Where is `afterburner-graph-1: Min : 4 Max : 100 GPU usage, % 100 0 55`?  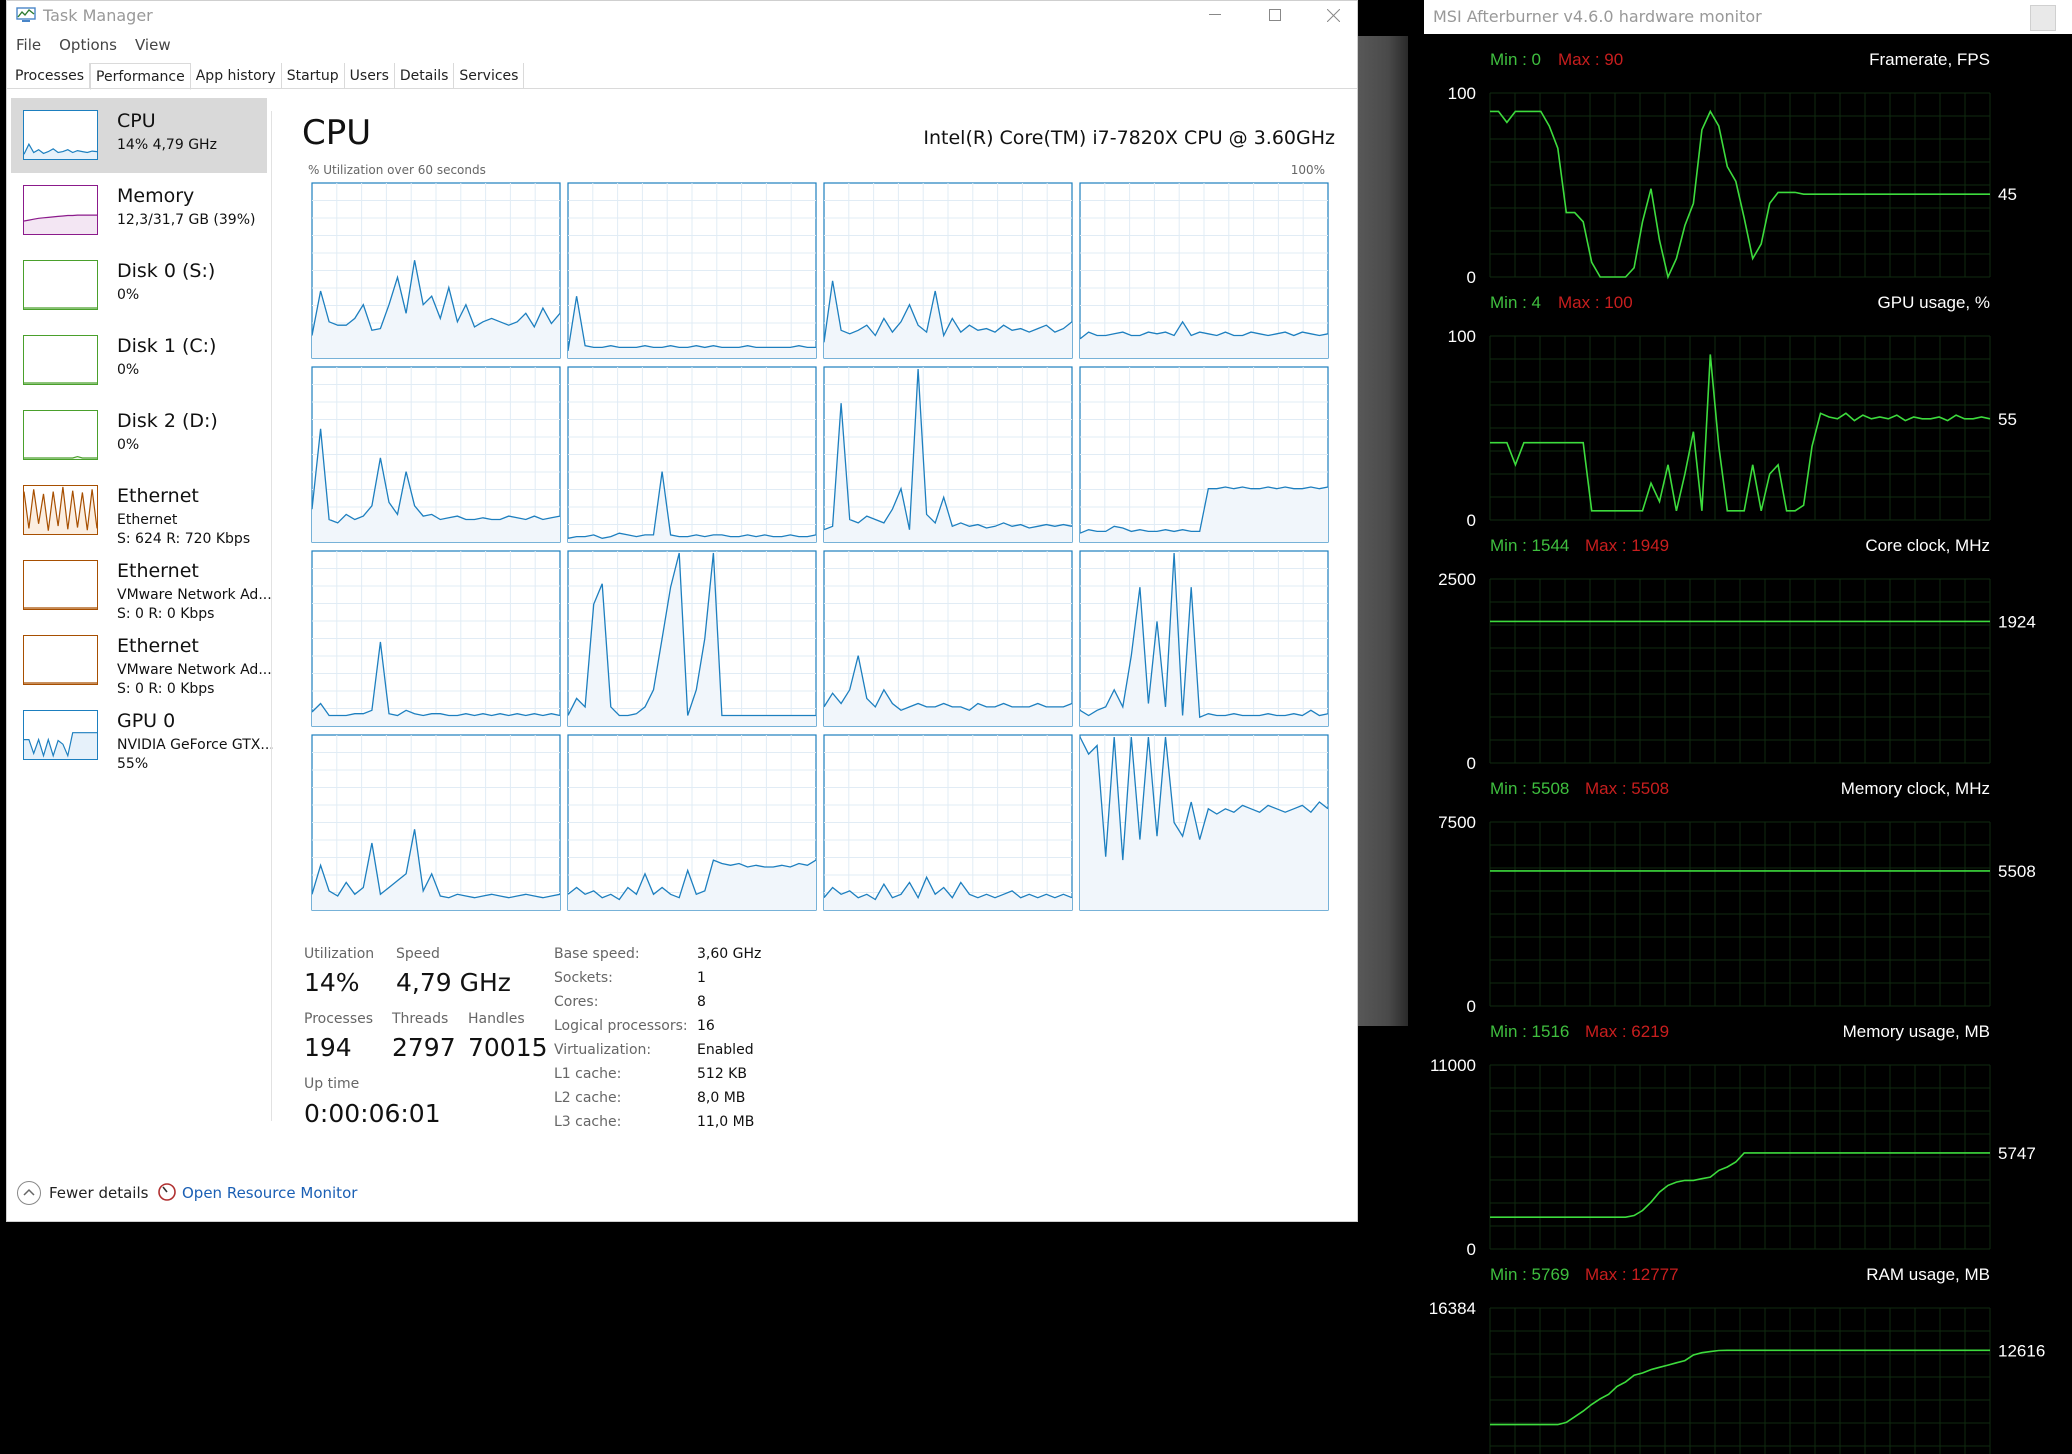
afterburner-graph-1: Min : 4 Max : 100 GPU usage, % 100 0 55 is located at coordinates (1732, 411).